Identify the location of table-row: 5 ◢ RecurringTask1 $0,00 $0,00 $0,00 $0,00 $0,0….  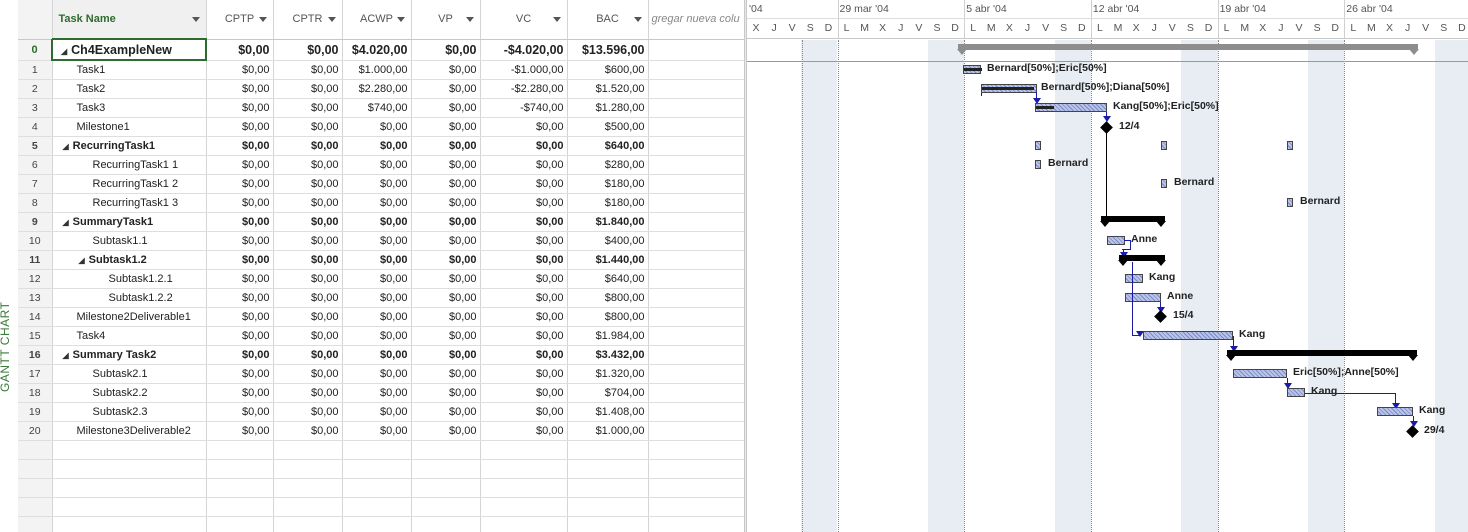
(381, 146).